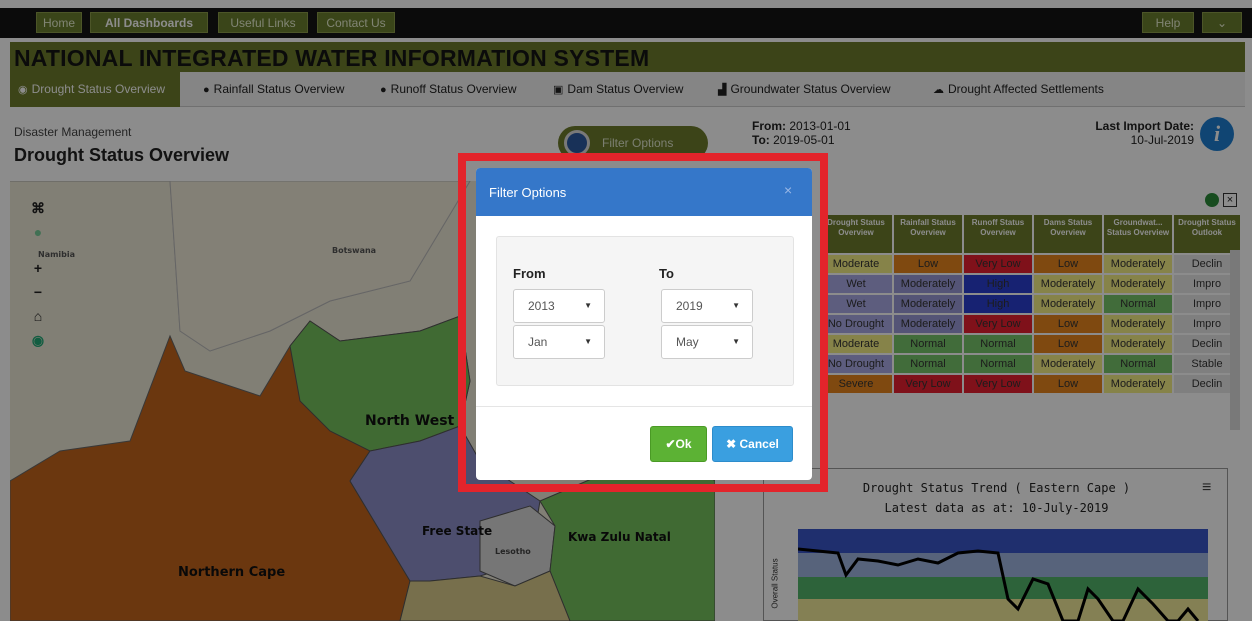 This screenshot has height=621, width=1252. I want to click on trend-plot, so click(1003, 575).